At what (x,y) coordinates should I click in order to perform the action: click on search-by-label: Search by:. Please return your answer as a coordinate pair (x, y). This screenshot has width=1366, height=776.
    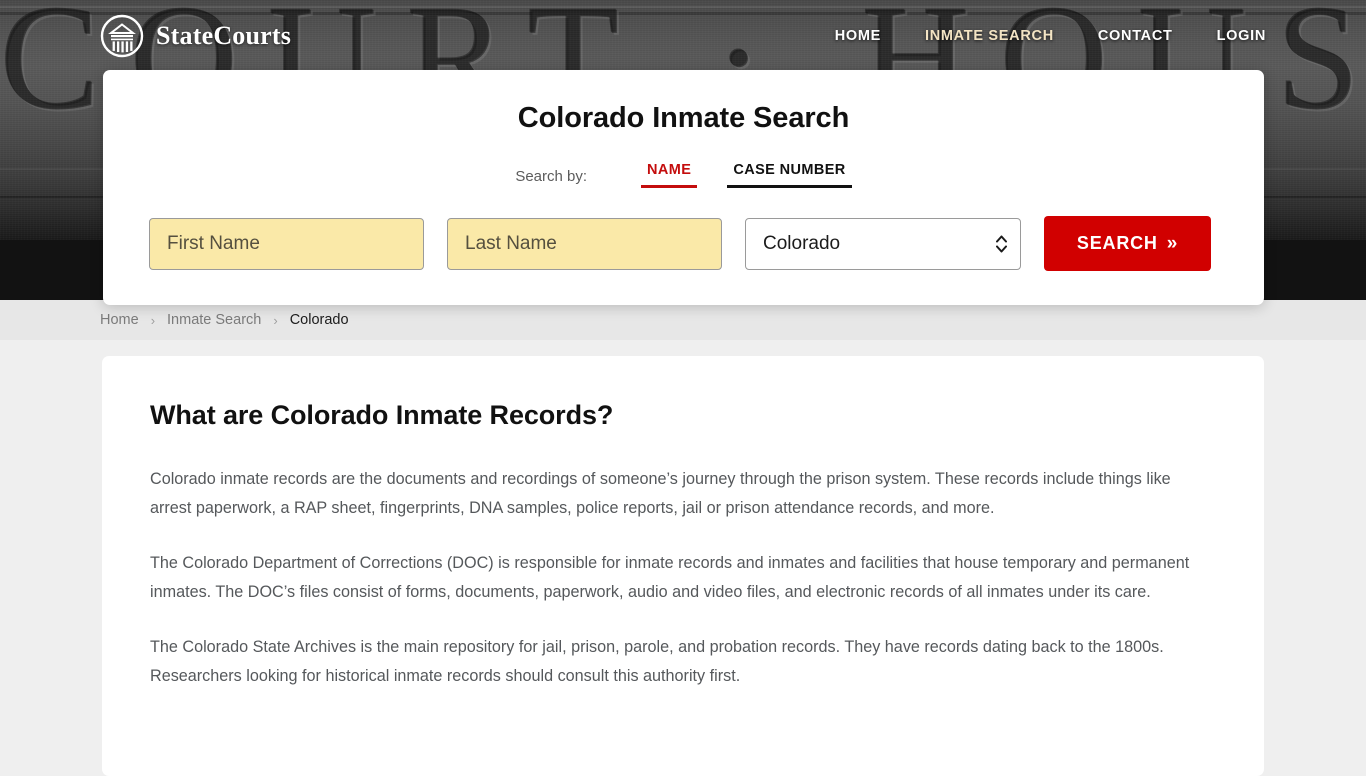
    Looking at the image, I should click on (551, 176).